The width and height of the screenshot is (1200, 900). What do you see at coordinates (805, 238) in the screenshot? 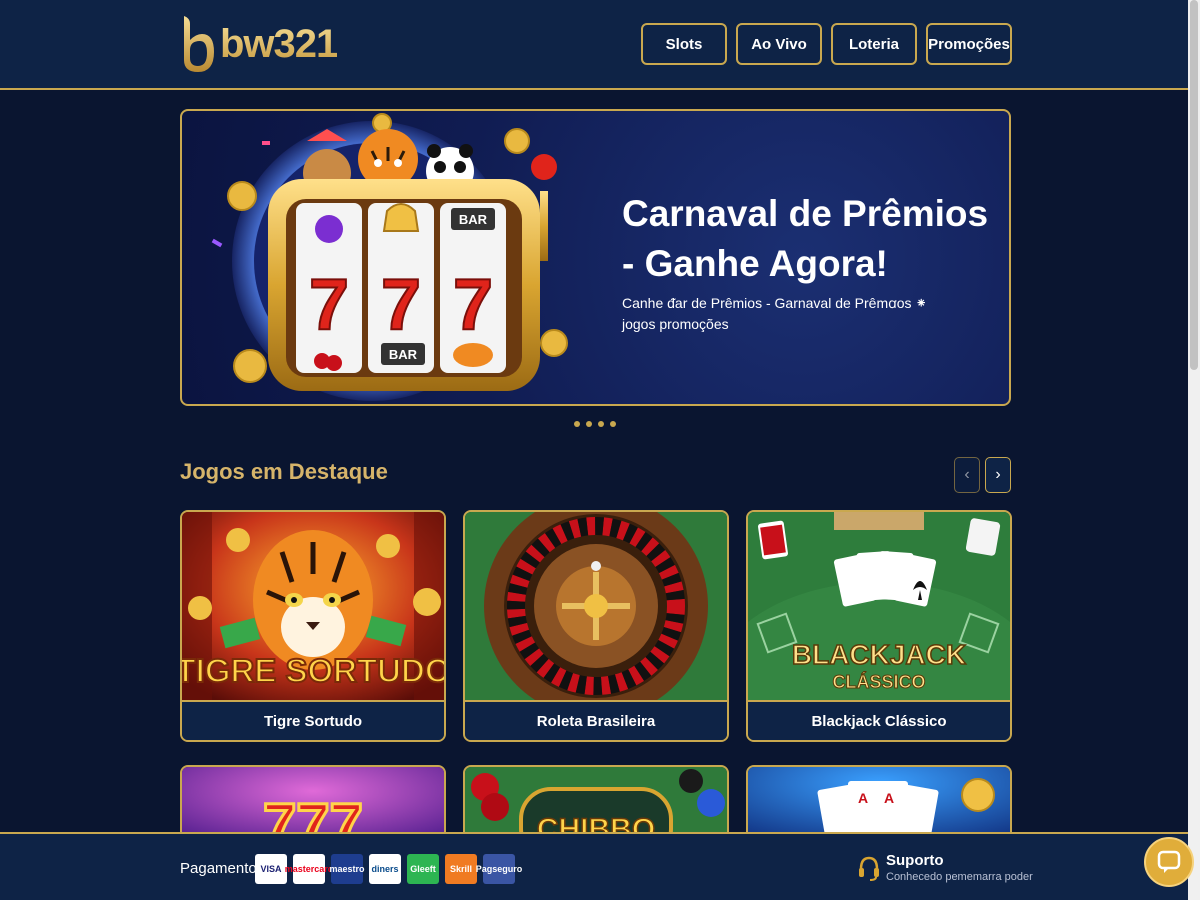
I see `hero-title: Carnaval de Prêmios - Ganhe Agora!` at bounding box center [805, 238].